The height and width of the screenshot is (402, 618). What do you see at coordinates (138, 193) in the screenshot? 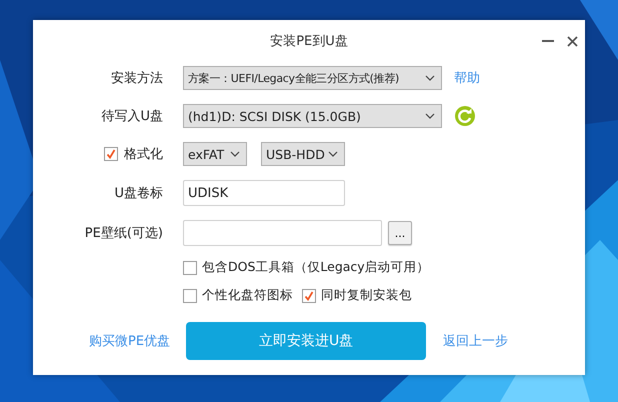
I see `field-label: U盘卷标` at bounding box center [138, 193].